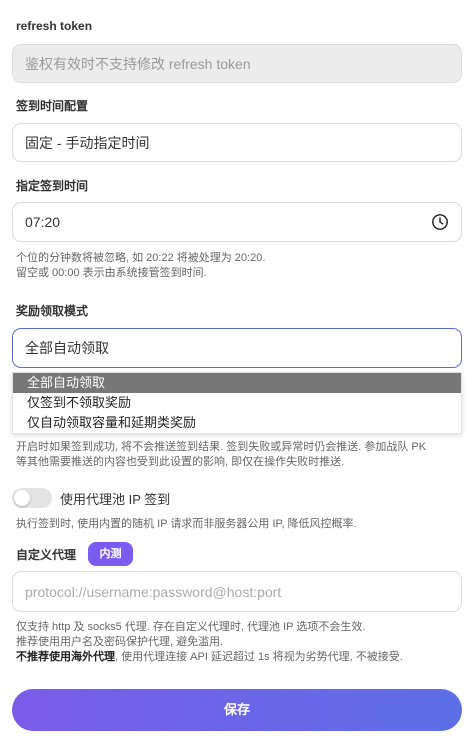  What do you see at coordinates (141, 258) in the screenshot?
I see `checkin-time-hint-1: 个位的分钟数将被忽略, 如 20:22 将被处理为 20:20.` at bounding box center [141, 258].